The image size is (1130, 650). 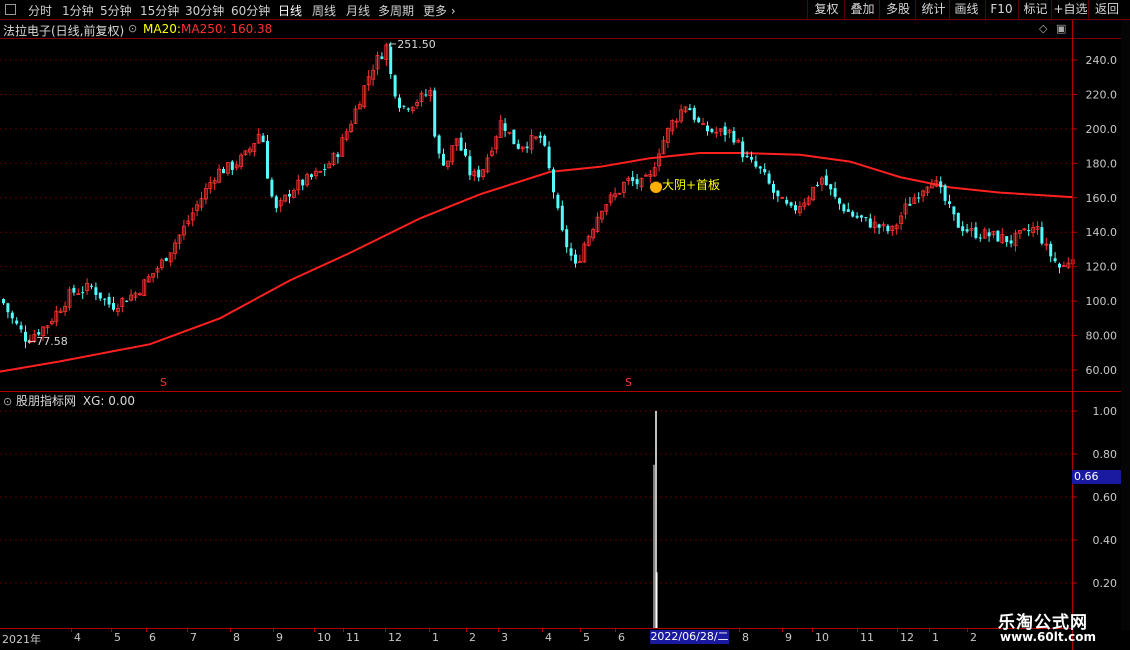 I want to click on x-axis-date-label: 10, so click(x=324, y=637).